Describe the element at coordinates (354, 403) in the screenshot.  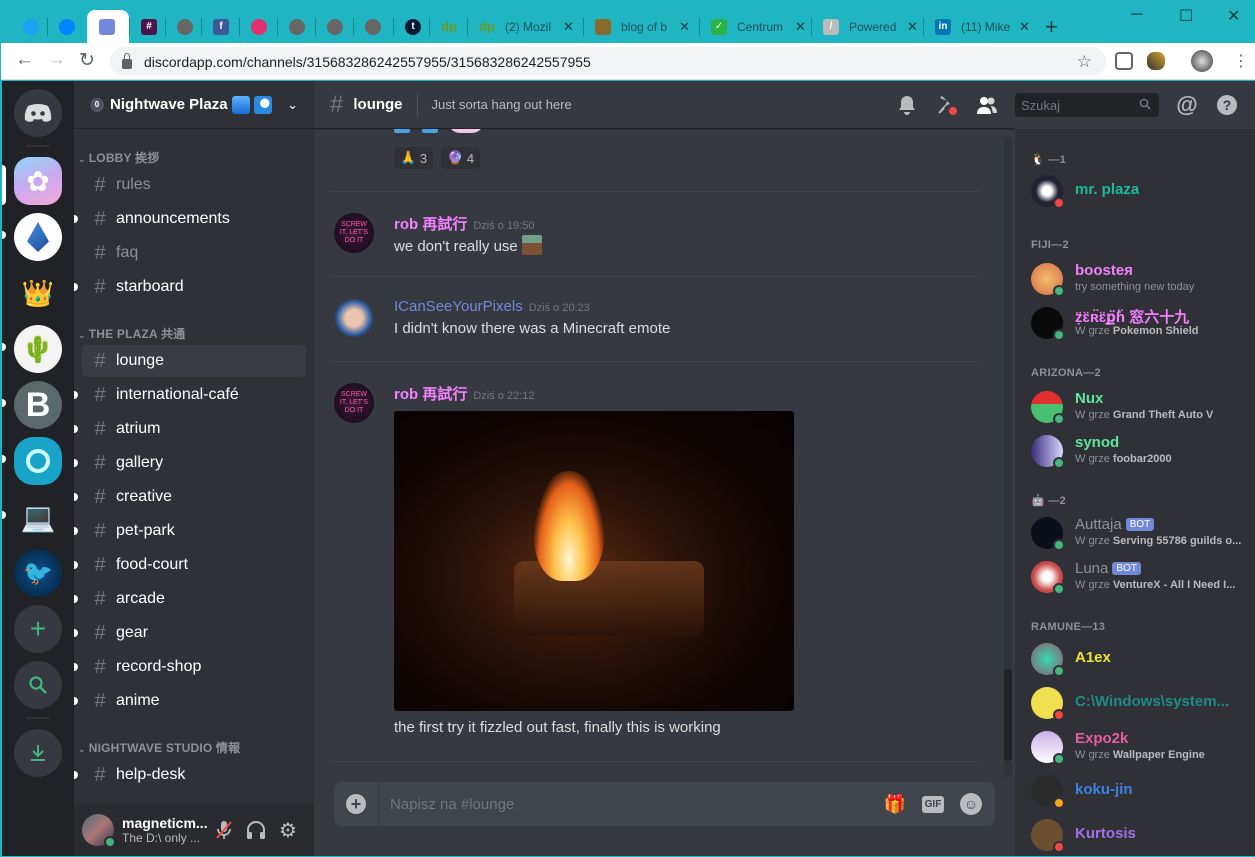
I see `author-avatar: SCREW IT, LET'S DO IT` at that location.